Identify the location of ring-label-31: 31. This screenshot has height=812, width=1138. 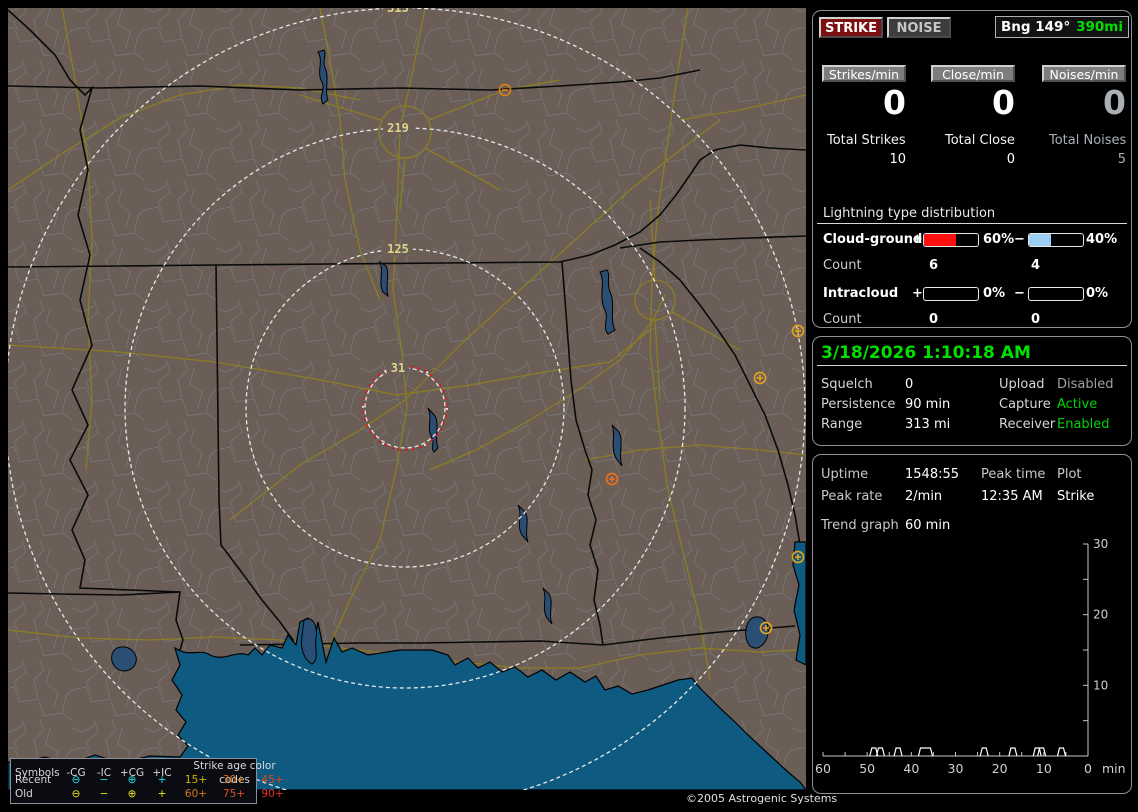
(398, 368).